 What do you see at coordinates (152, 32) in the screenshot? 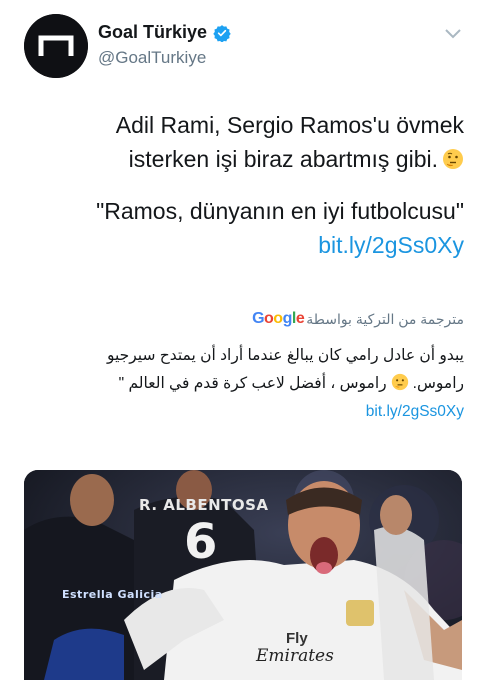
I see `display-name: Goal Türkiye` at bounding box center [152, 32].